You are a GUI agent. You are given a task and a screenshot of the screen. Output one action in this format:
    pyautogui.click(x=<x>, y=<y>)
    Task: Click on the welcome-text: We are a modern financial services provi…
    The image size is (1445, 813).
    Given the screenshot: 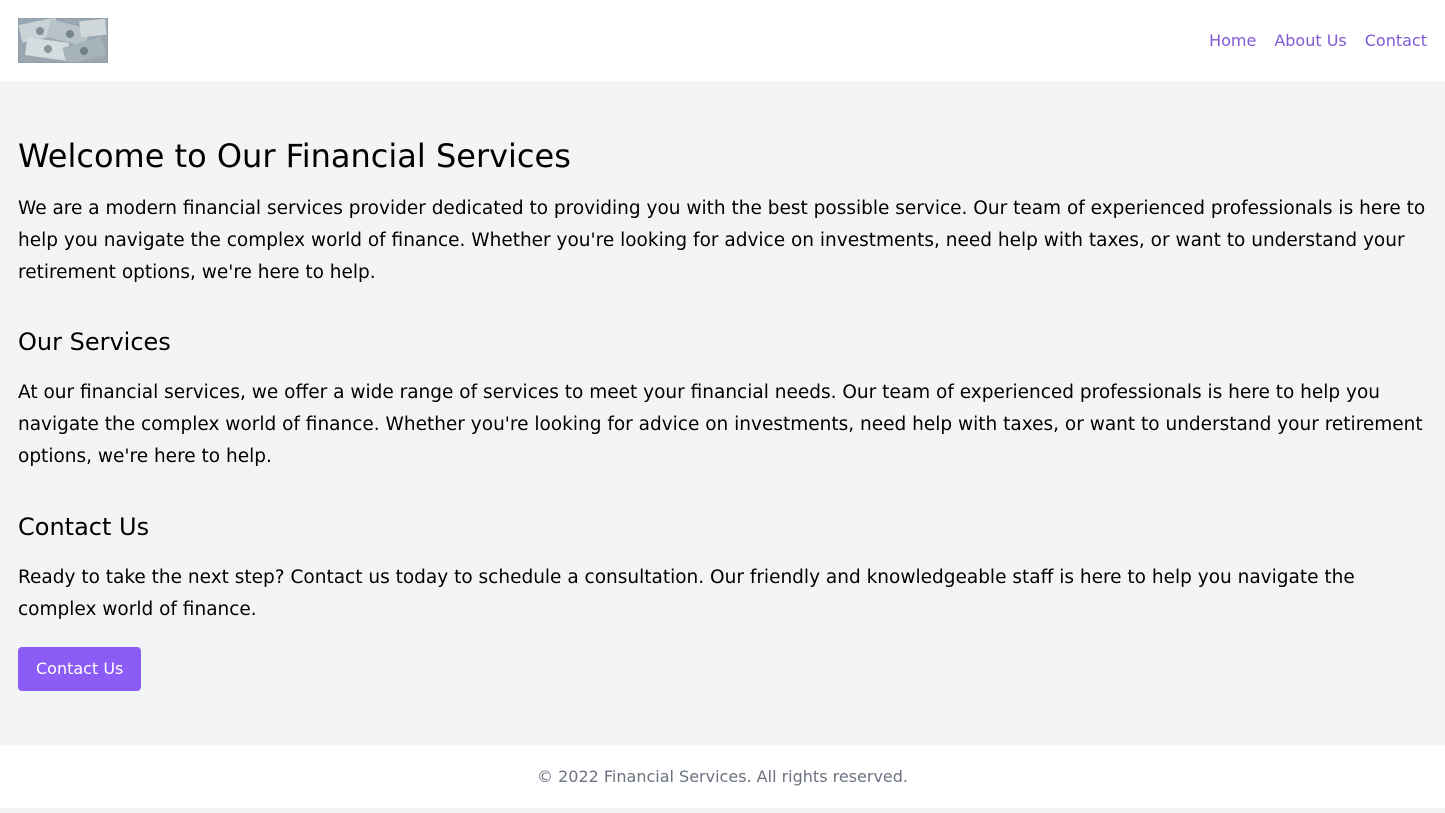 What is the action you would take?
    pyautogui.click(x=722, y=240)
    